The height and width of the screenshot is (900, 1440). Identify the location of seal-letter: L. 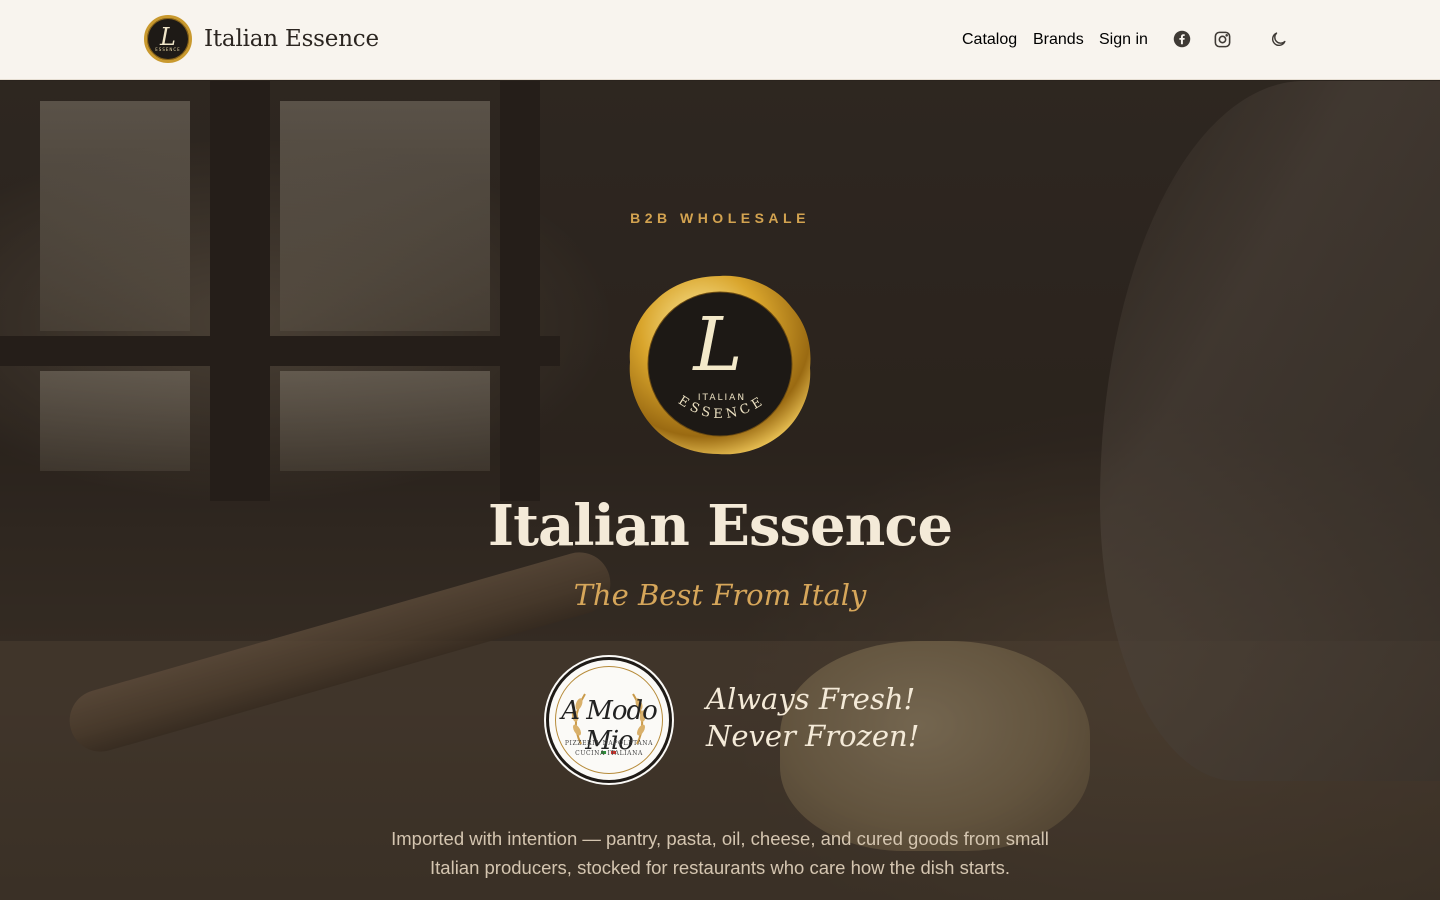
(716, 345).